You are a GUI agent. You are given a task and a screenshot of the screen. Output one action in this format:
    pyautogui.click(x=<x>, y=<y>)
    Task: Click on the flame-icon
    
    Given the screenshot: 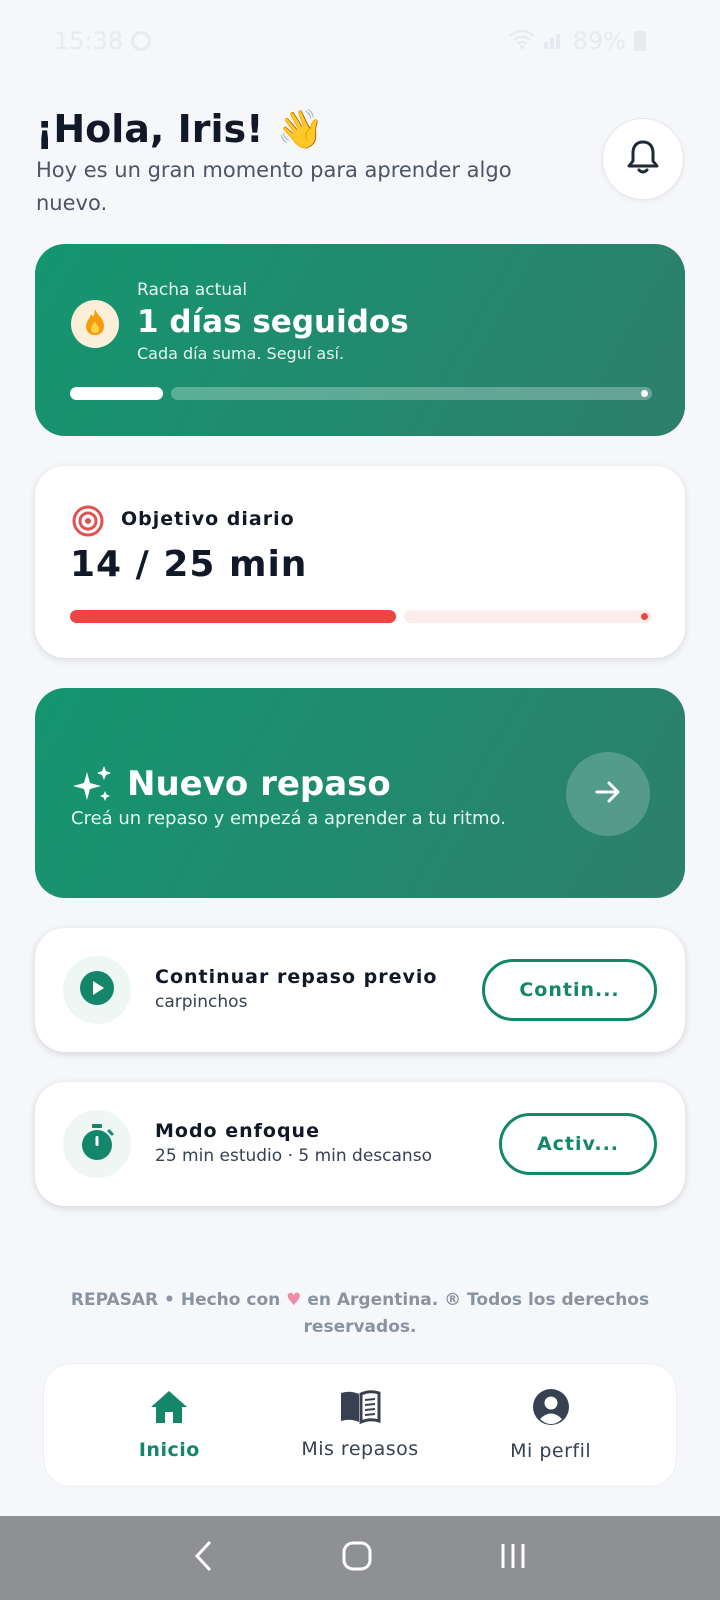 What is the action you would take?
    pyautogui.click(x=95, y=324)
    